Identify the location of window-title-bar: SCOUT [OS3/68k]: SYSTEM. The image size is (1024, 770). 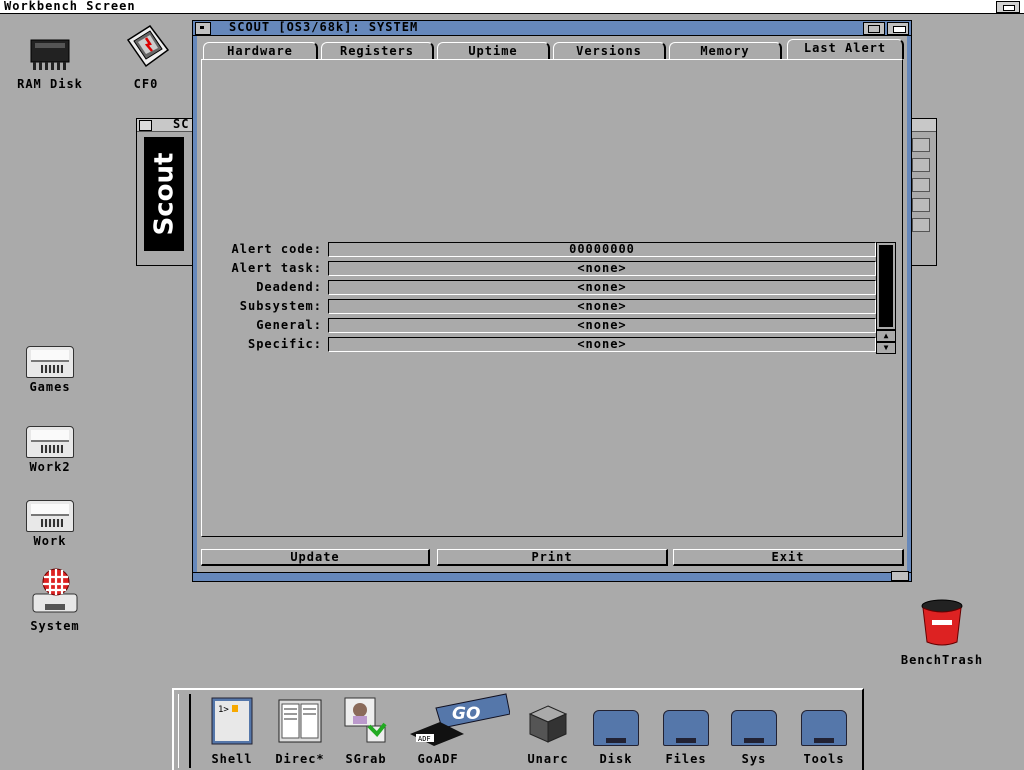
(552, 28).